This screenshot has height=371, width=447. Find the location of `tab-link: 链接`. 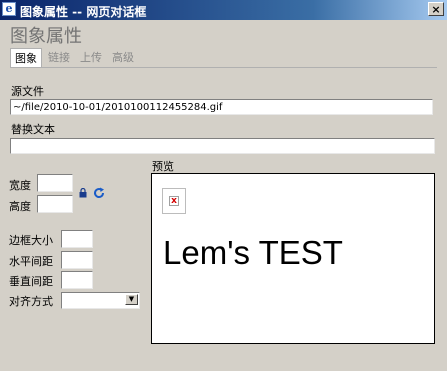

tab-link: 链接 is located at coordinates (59, 57).